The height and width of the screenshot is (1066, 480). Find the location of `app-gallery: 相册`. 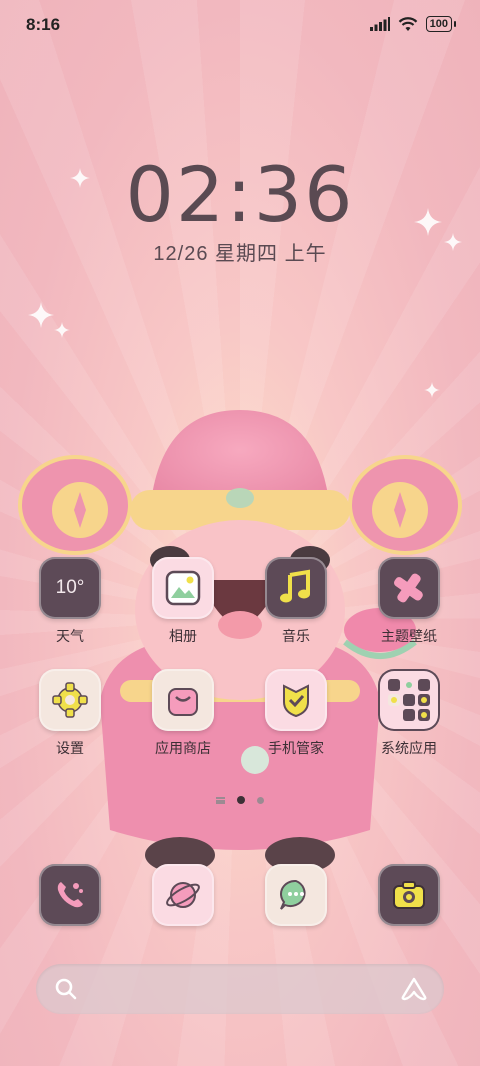

app-gallery: 相册 is located at coordinates (183, 601).